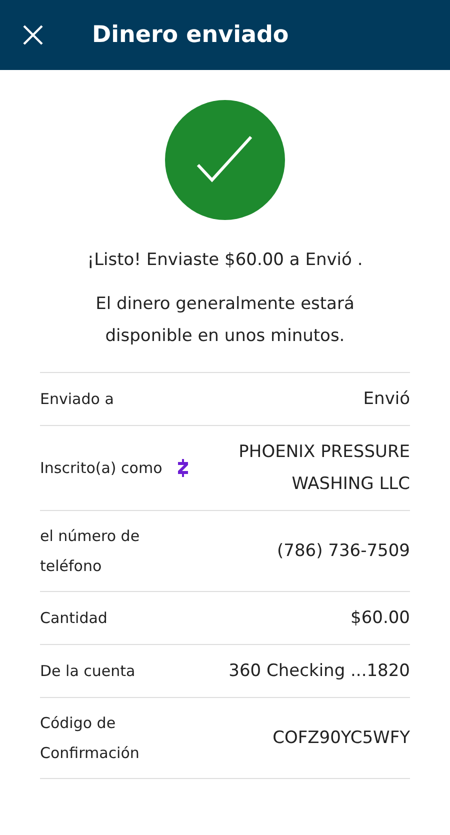 Image resolution: width=450 pixels, height=835 pixels. What do you see at coordinates (341, 738) in the screenshot?
I see `detail-value: COFZ90YC5WFY` at bounding box center [341, 738].